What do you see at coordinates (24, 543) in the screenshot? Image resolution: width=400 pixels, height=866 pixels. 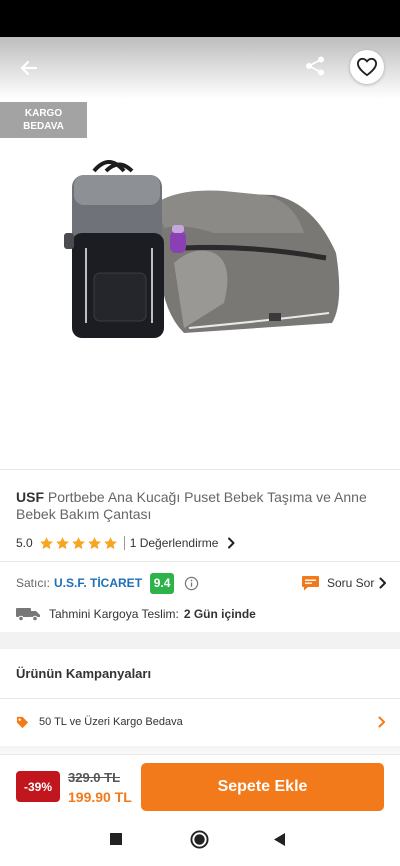 I see `rating-score: 5.0` at bounding box center [24, 543].